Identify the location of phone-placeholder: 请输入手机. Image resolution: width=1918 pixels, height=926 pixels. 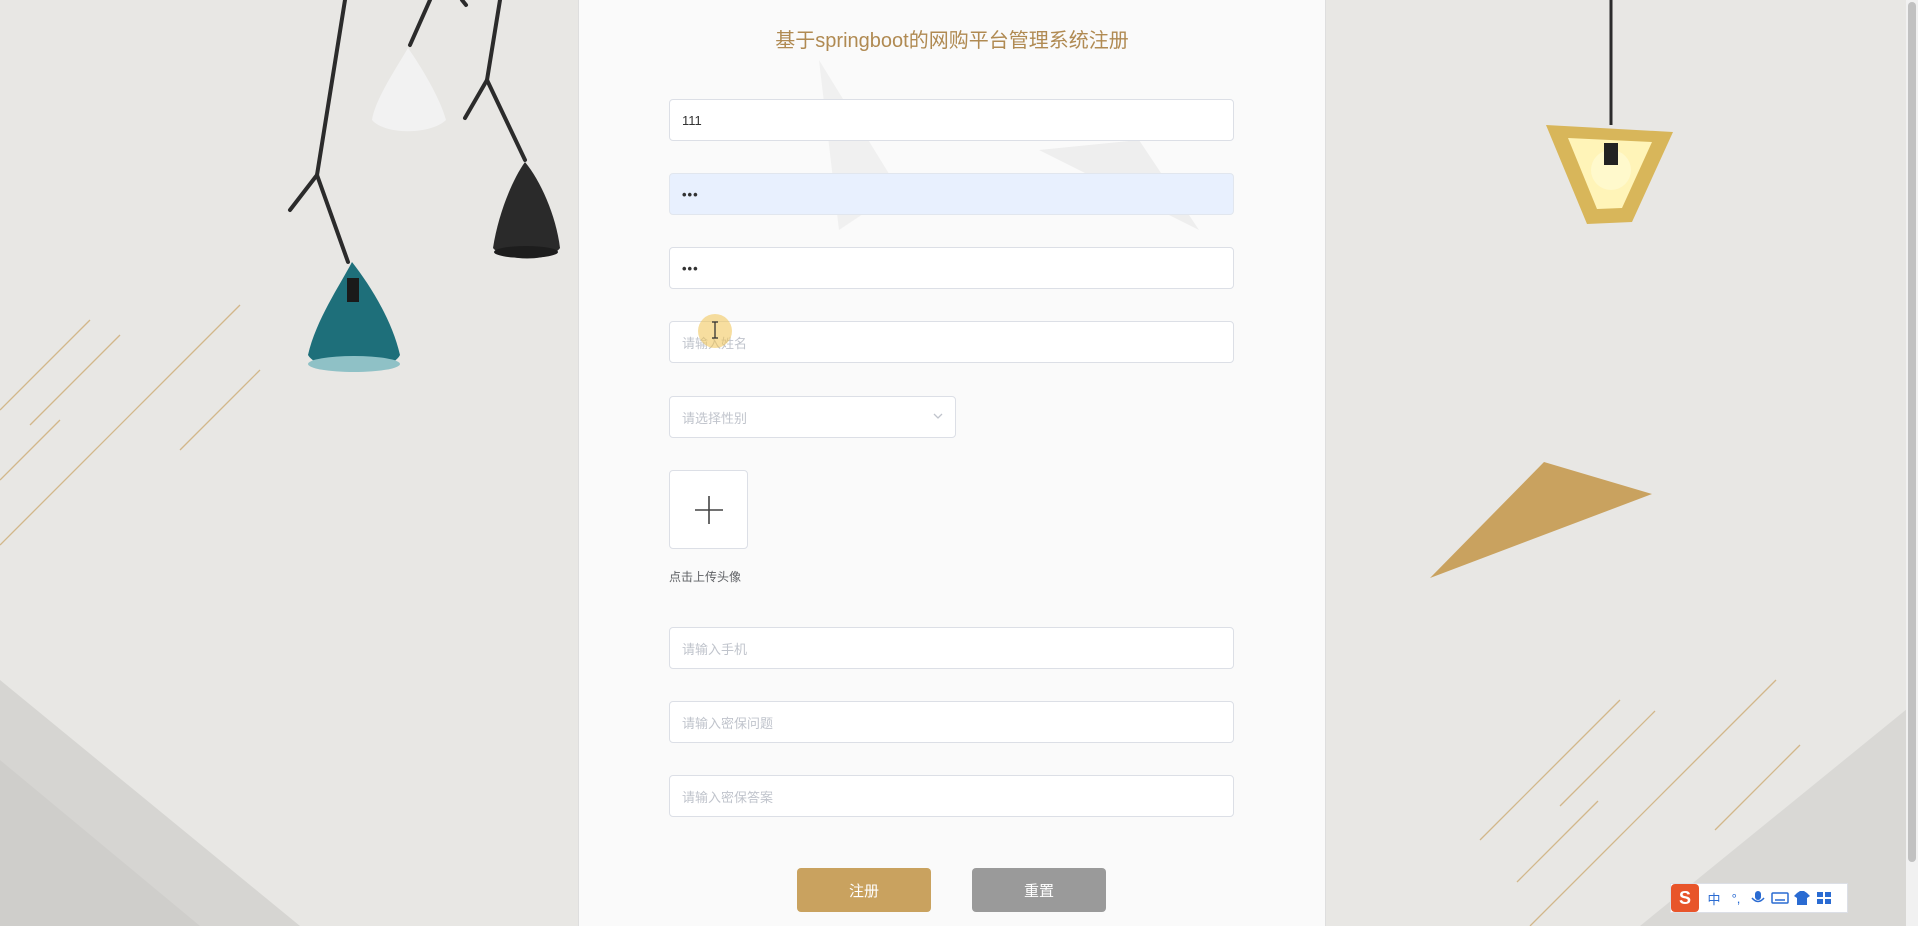
(715, 649).